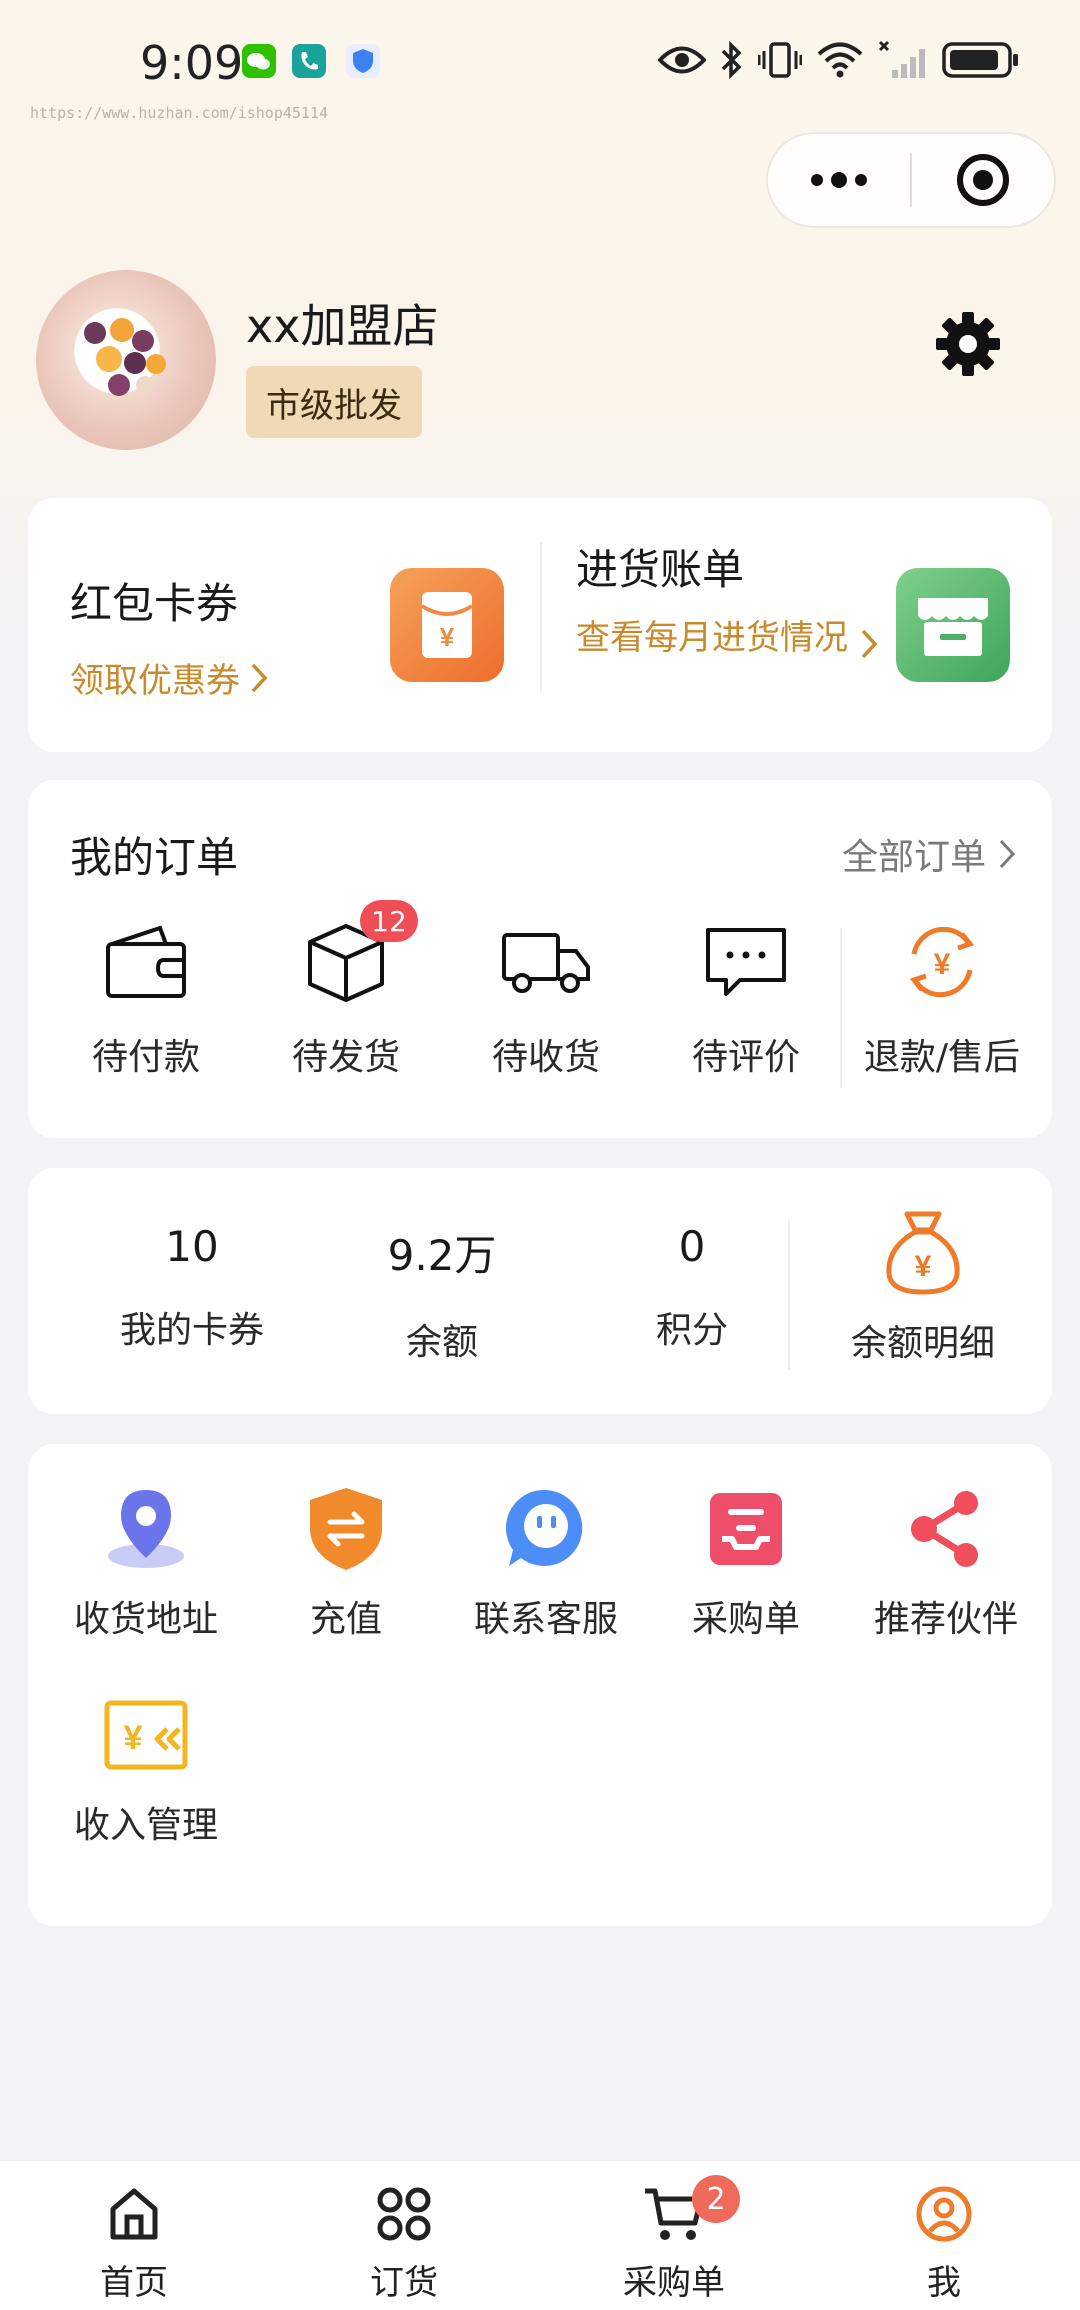  Describe the element at coordinates (780, 60) in the screenshot. I see `vibrate-icon` at that location.